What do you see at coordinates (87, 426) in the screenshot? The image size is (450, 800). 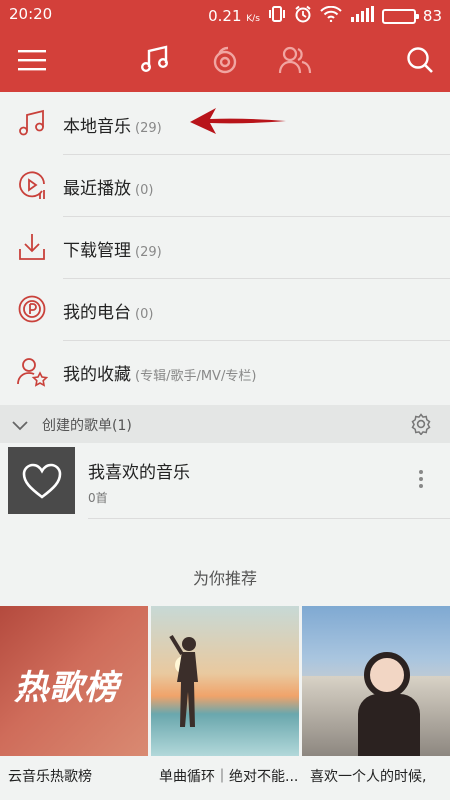 I see `created-playlists-title: 创建的歌单(1)` at bounding box center [87, 426].